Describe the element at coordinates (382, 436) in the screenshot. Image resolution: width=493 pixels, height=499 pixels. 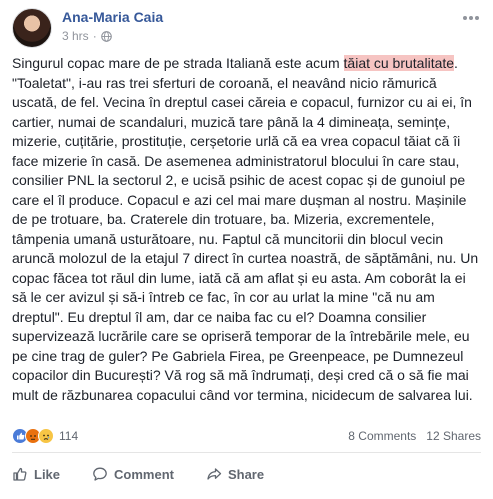
I see `comments-count: 8 Comments` at that location.